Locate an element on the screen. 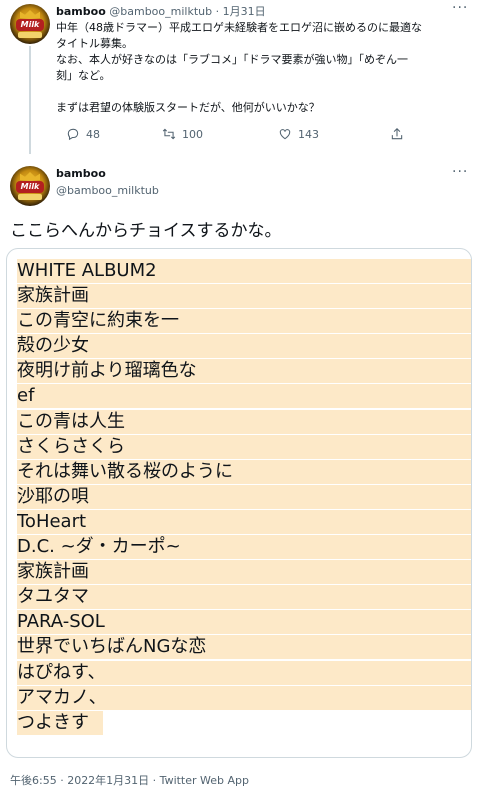 Image resolution: width=480 pixels, height=790 pixels. tweet-timestamp: 午後6:55 · 2022年1月31日 · Twitter Web App is located at coordinates (129, 780).